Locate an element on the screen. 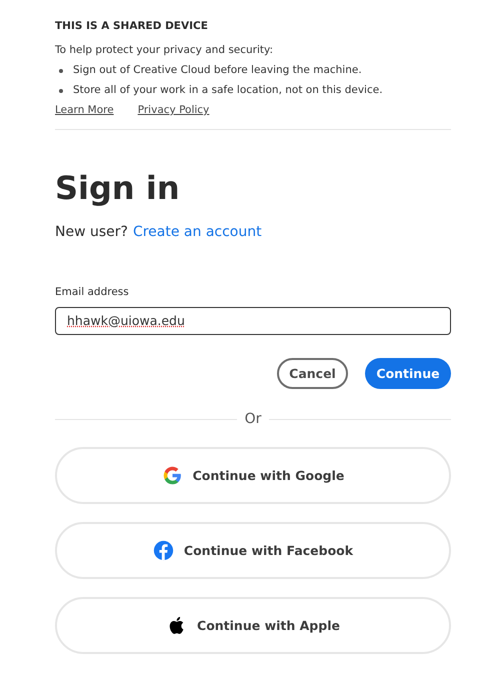 This screenshot has height=685, width=504. social-signin-button: Continue with Apple is located at coordinates (253, 625).